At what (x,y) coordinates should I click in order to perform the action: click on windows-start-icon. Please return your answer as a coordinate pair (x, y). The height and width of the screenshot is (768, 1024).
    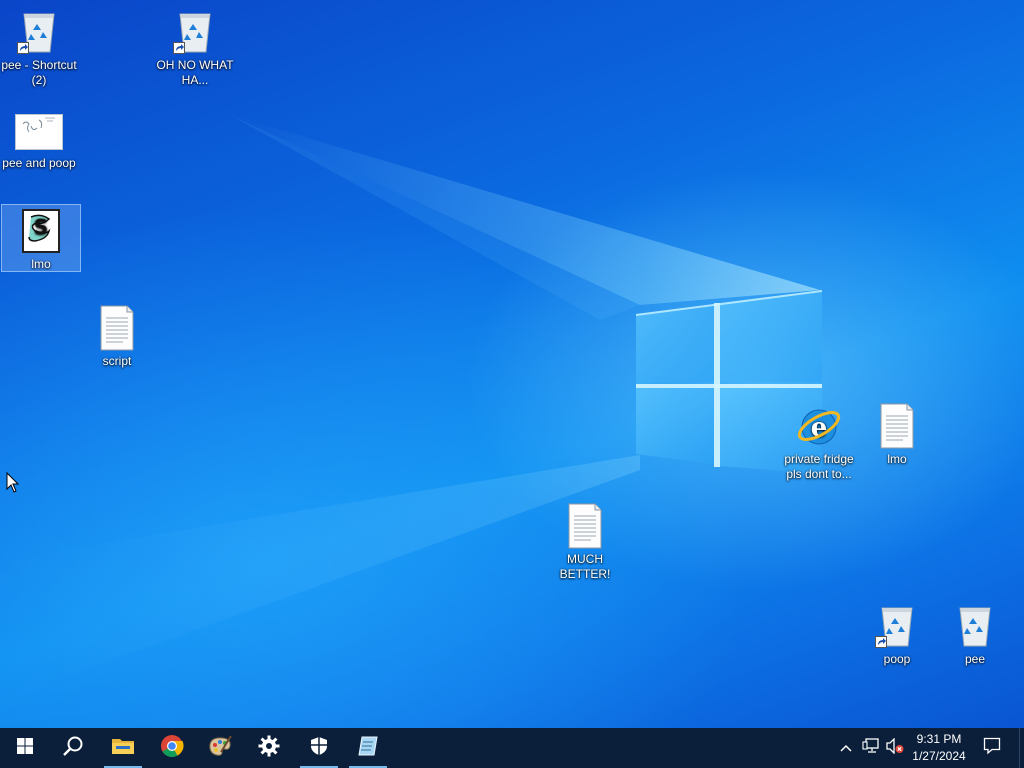
    Looking at the image, I should click on (25, 748).